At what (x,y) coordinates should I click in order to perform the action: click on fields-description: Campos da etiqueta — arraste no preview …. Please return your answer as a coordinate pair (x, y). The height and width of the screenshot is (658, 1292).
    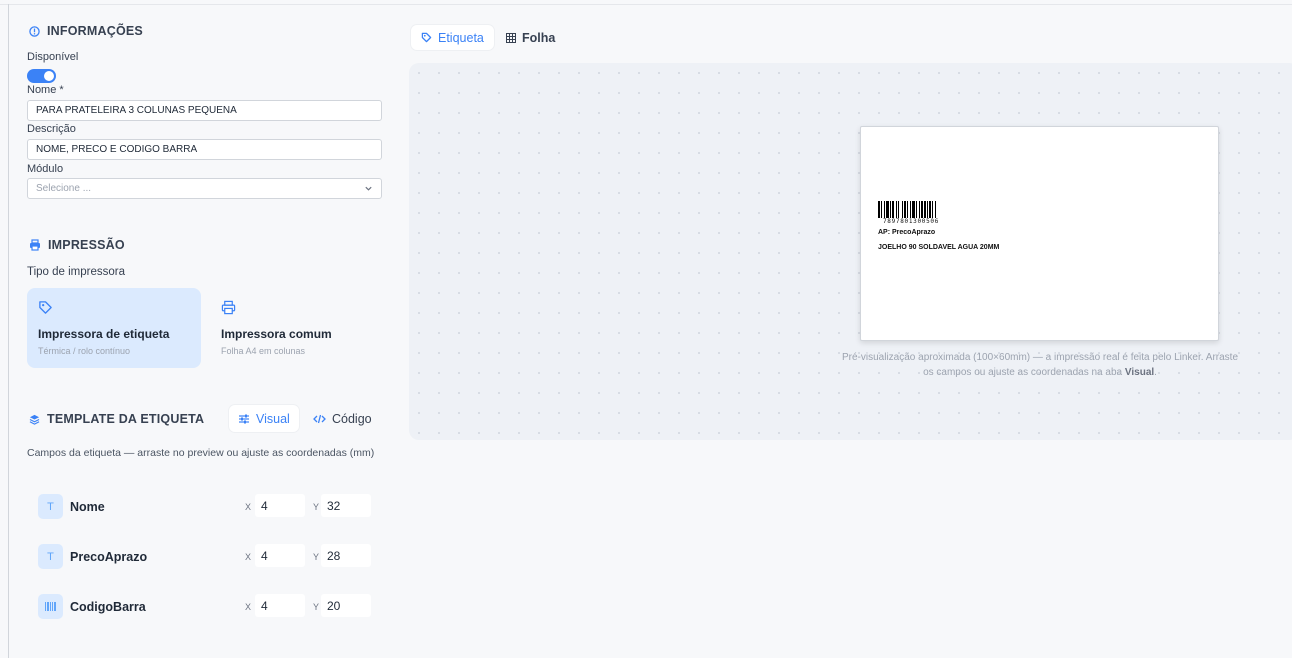
    Looking at the image, I should click on (201, 453).